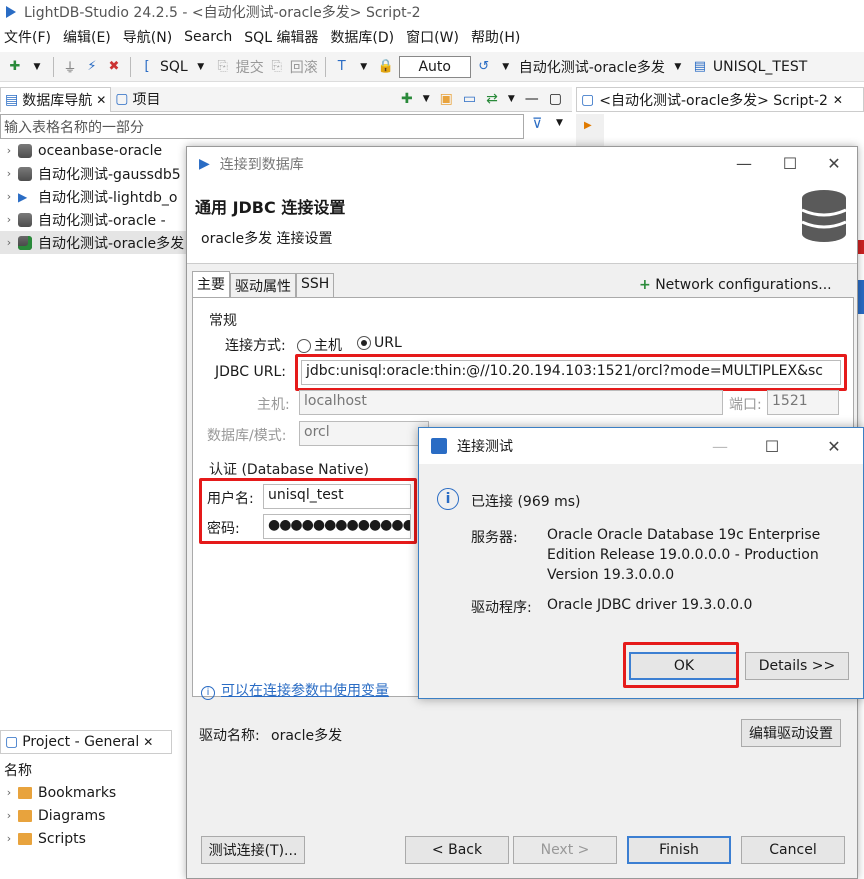 This screenshot has width=864, height=879. Describe the element at coordinates (319, 345) in the screenshot. I see `radio-host: 主机` at that location.